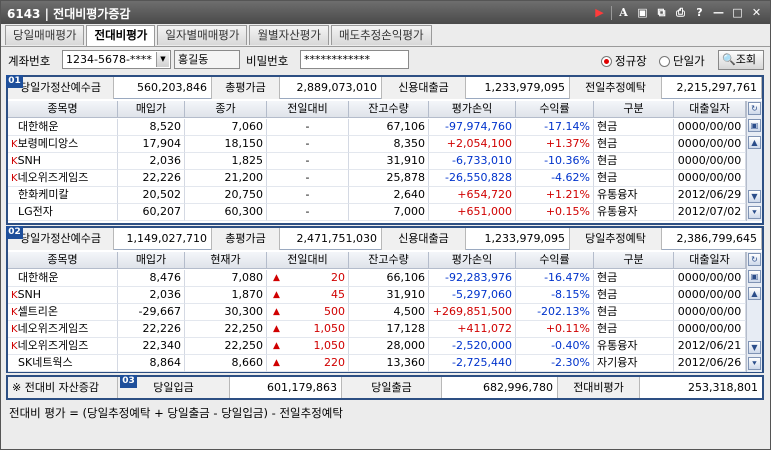 The height and width of the screenshot is (450, 771). Describe the element at coordinates (623, 12) in the screenshot. I see `font-icon: A` at that location.